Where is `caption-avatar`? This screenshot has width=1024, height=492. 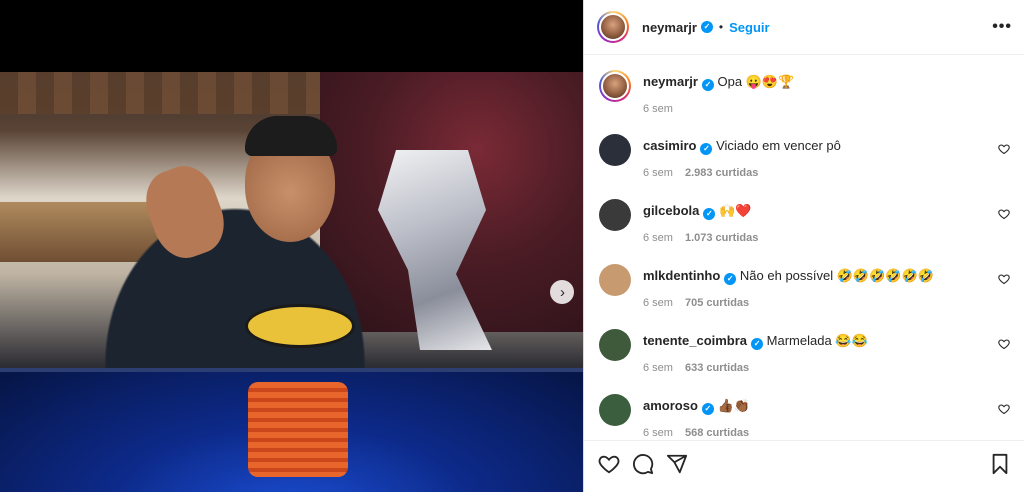
caption-avatar is located at coordinates (615, 86).